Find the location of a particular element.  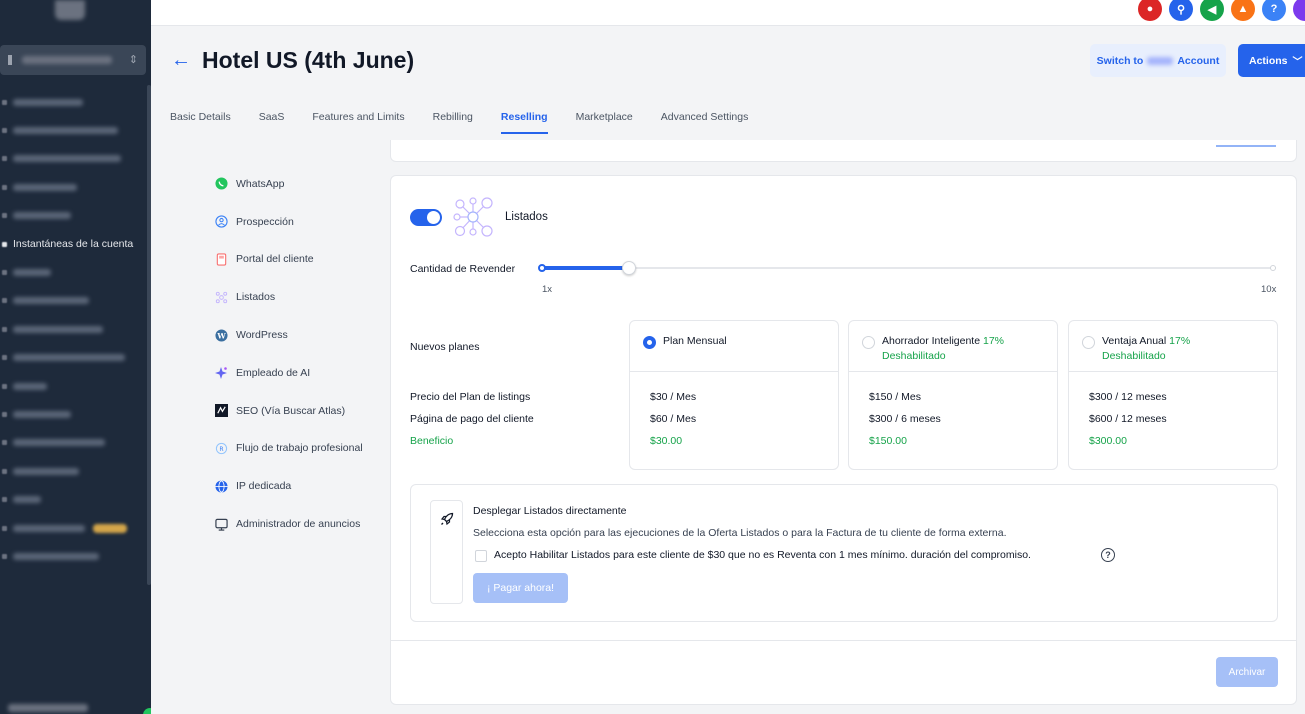

top-bar: ● ⚲ ◀ ▲ ? is located at coordinates (728, 13).